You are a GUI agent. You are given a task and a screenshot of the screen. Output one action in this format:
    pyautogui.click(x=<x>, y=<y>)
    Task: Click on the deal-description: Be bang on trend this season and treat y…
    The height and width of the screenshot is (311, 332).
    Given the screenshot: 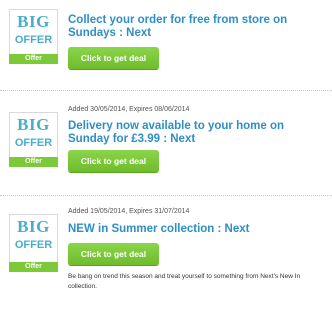 What is the action you would take?
    pyautogui.click(x=184, y=281)
    